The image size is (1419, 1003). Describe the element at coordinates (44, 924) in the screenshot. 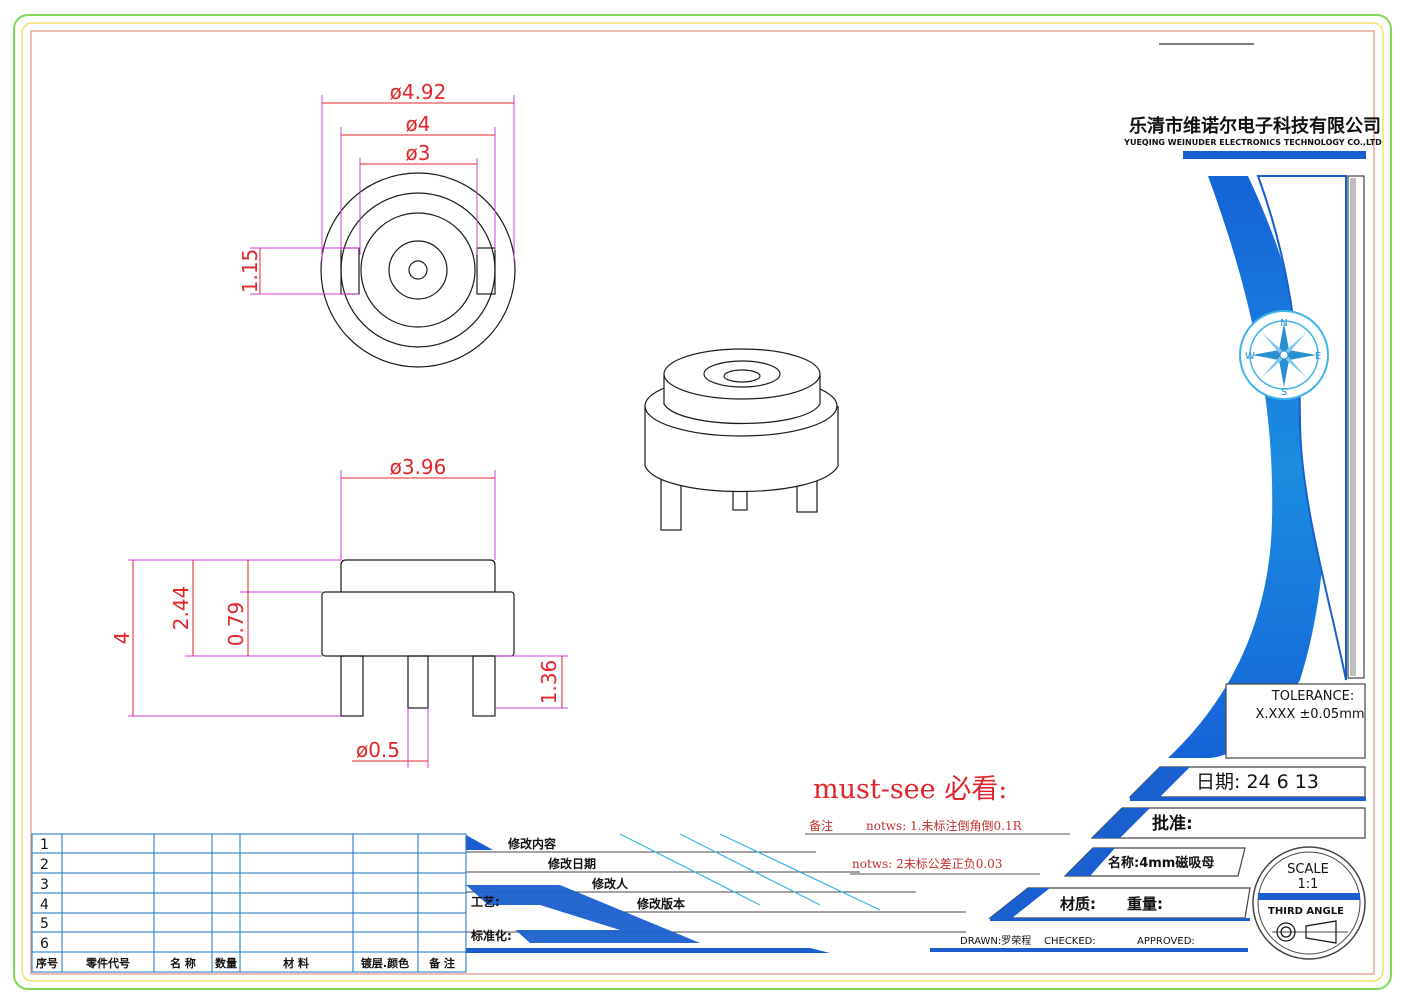

I see `bom-row-5: 5` at that location.